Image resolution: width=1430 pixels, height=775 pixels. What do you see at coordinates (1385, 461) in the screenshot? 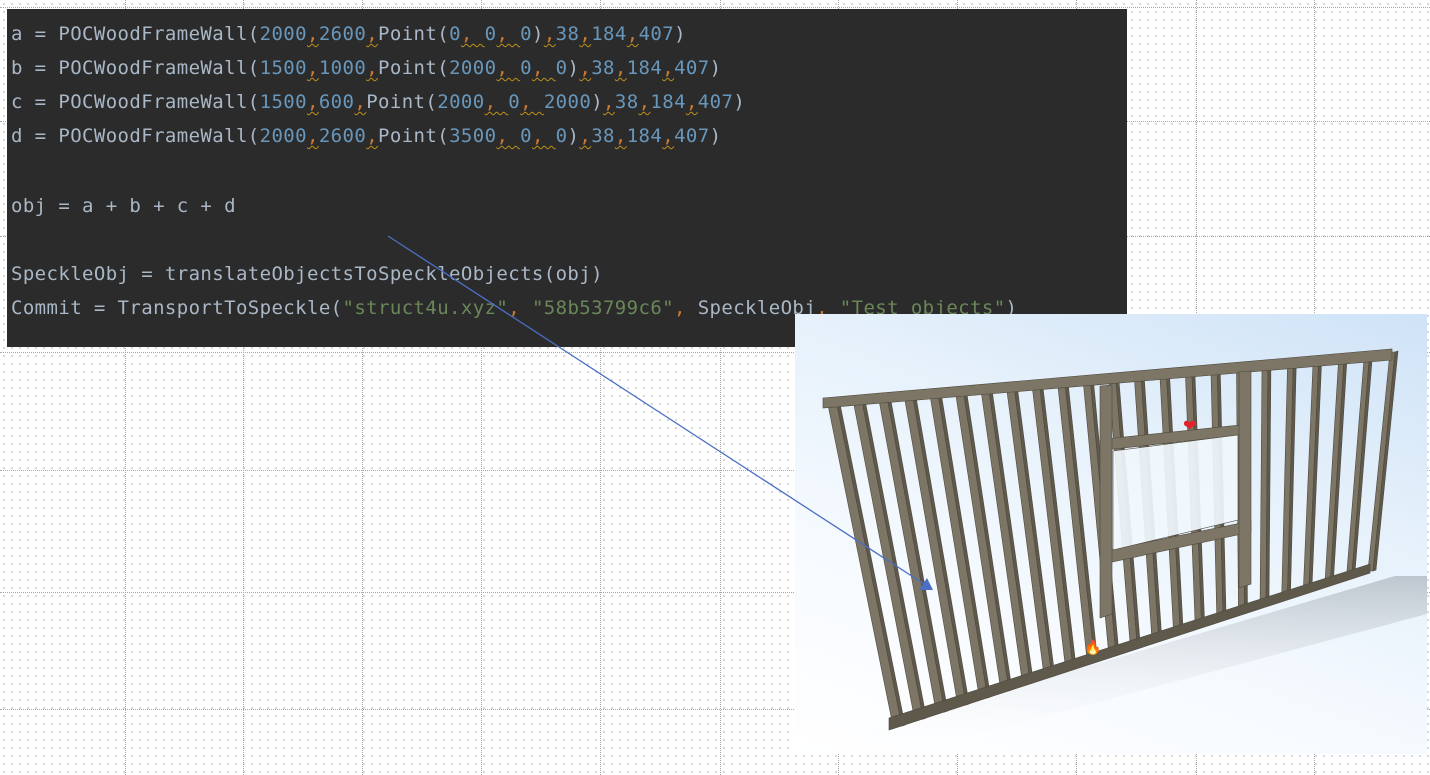
I see `wall-stud-side` at bounding box center [1385, 461].